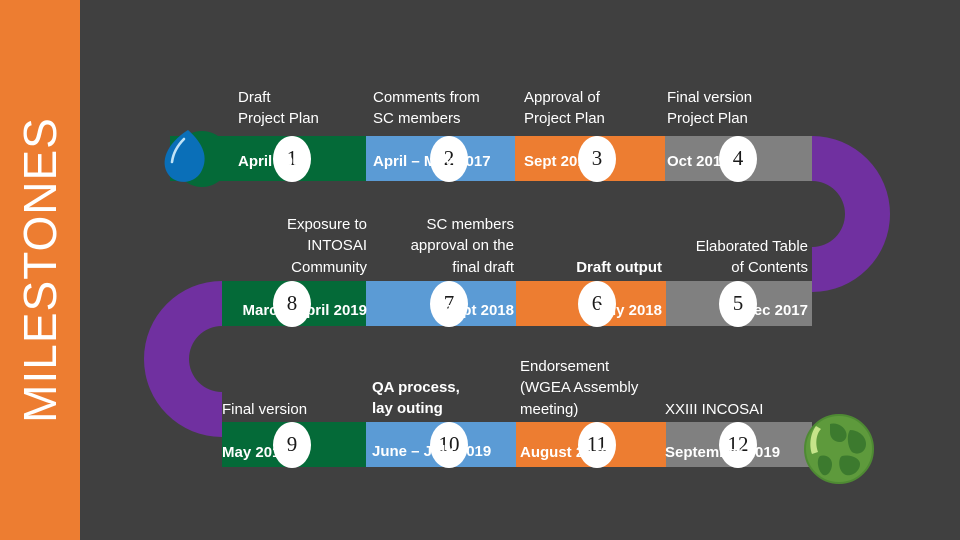 The image size is (960, 540). I want to click on milestone-caption-3: Approval of Project Plan Sept 2017, so click(594, 129).